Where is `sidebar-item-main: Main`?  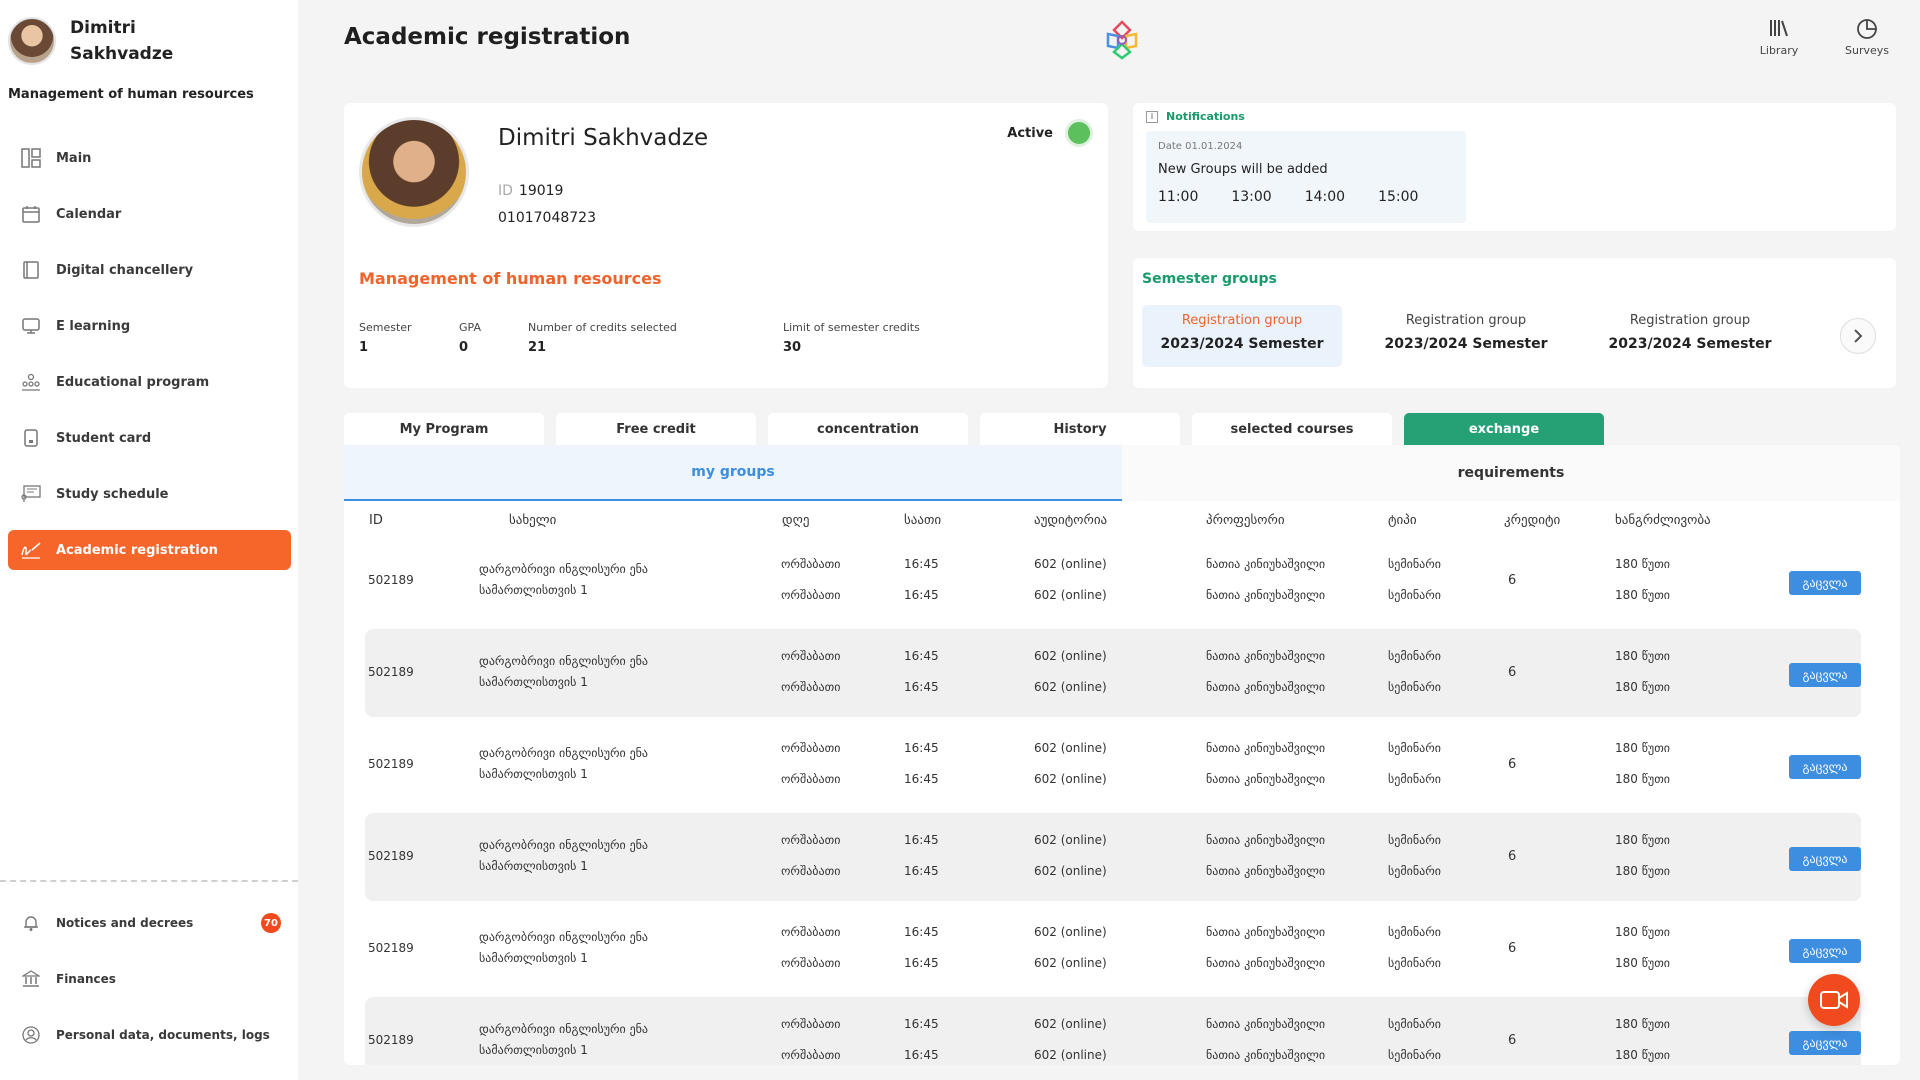 sidebar-item-main: Main is located at coordinates (149, 158).